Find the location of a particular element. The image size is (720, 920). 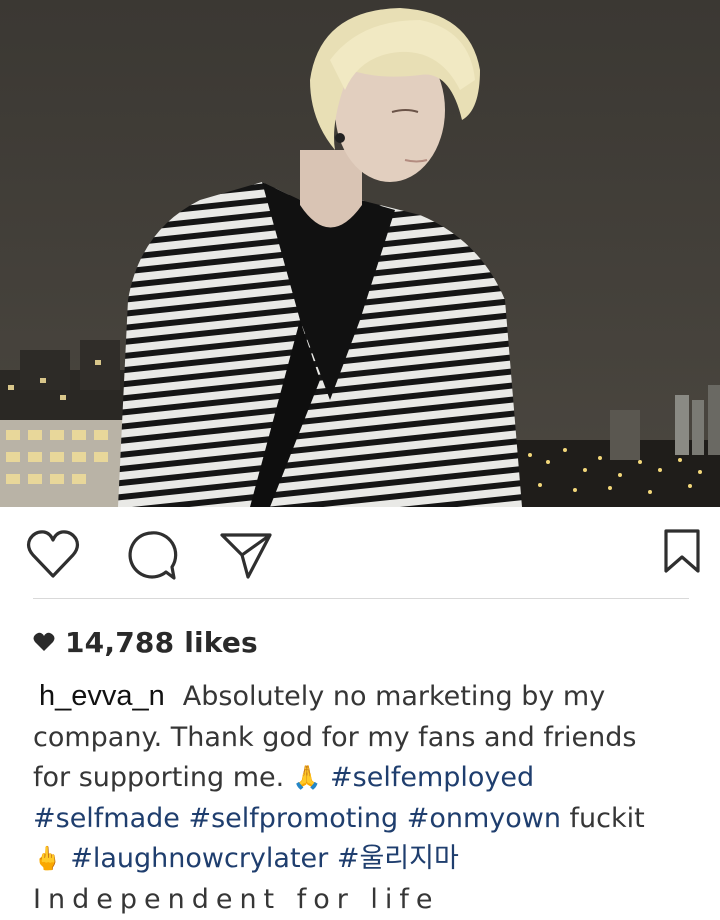

comment-bubble-icon is located at coordinates (152, 558).